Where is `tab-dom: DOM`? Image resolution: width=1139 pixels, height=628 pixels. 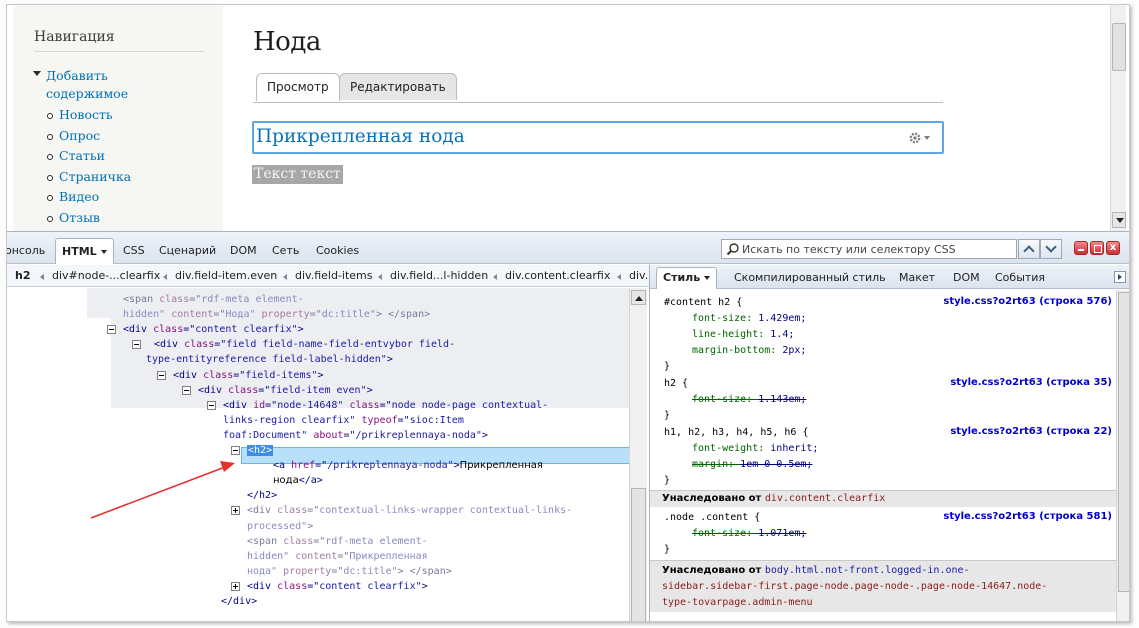
tab-dom: DOM is located at coordinates (243, 251).